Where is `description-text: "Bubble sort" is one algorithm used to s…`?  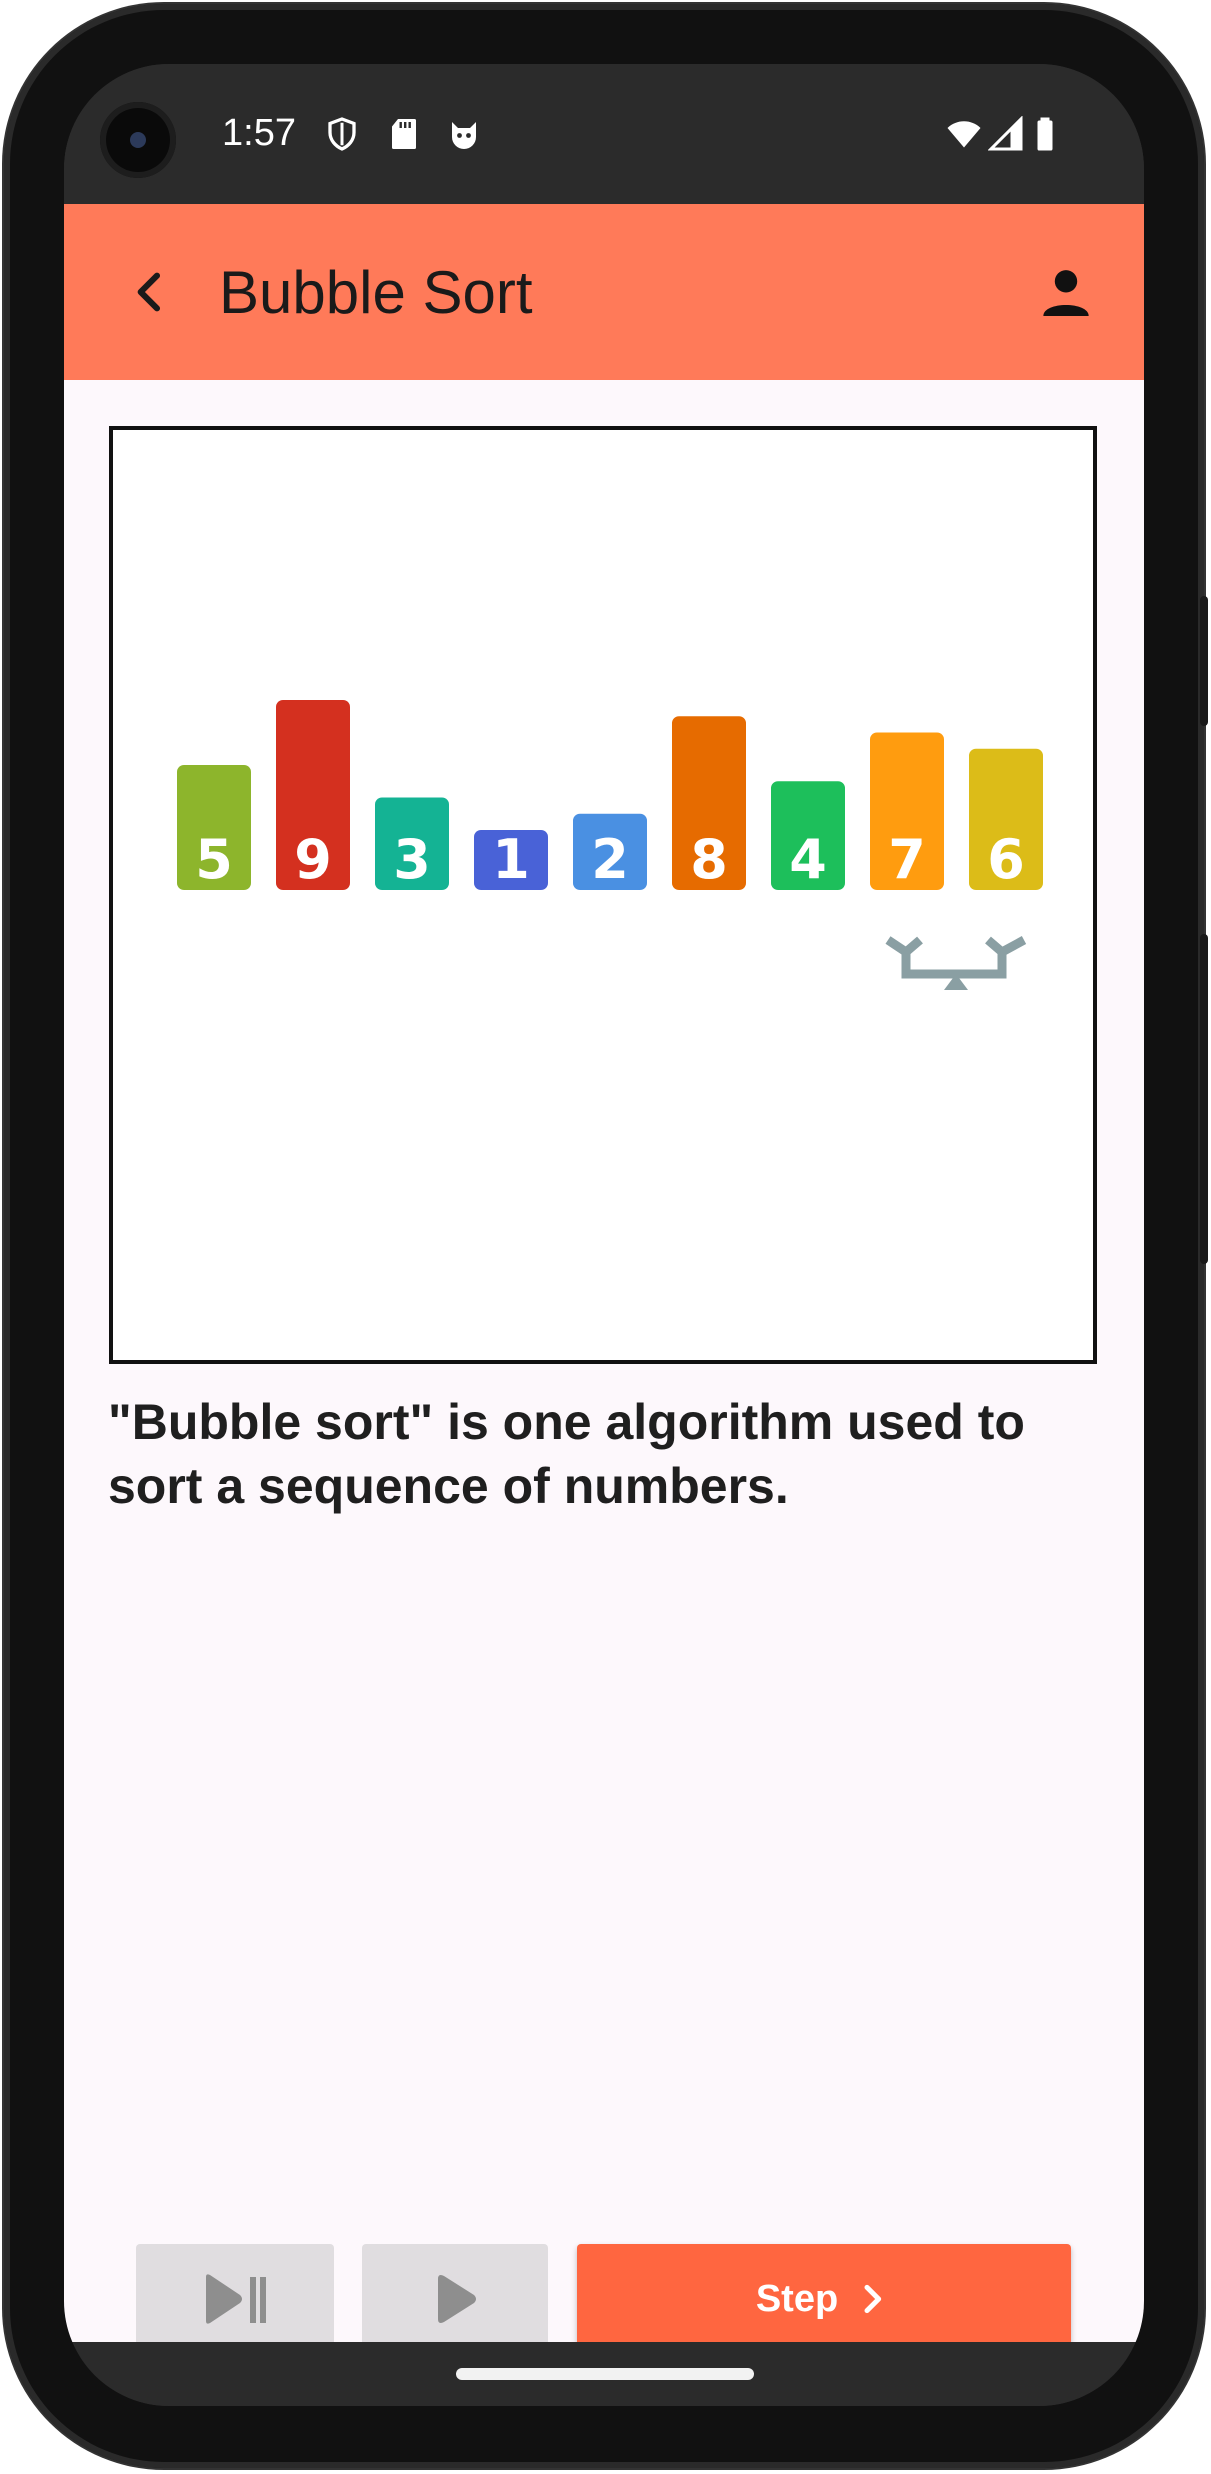
description-text: "Bubble sort" is one algorithm used to s… is located at coordinates (566, 1454).